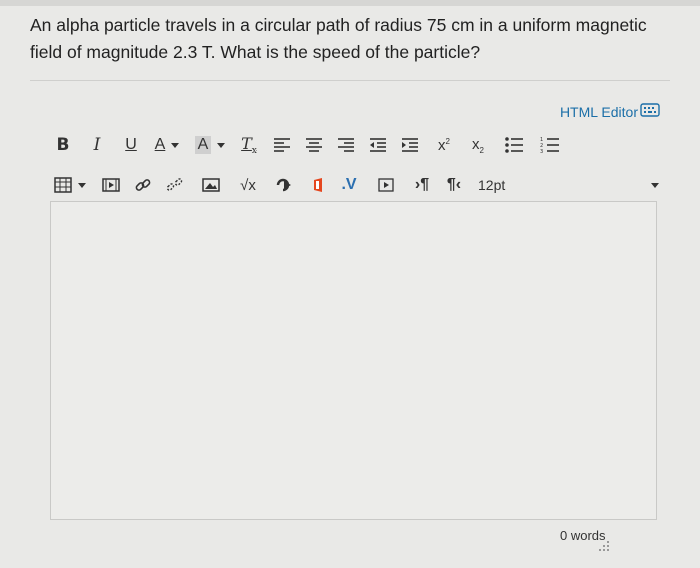 The height and width of the screenshot is (568, 700). I want to click on text-color-button: A, so click(167, 145).